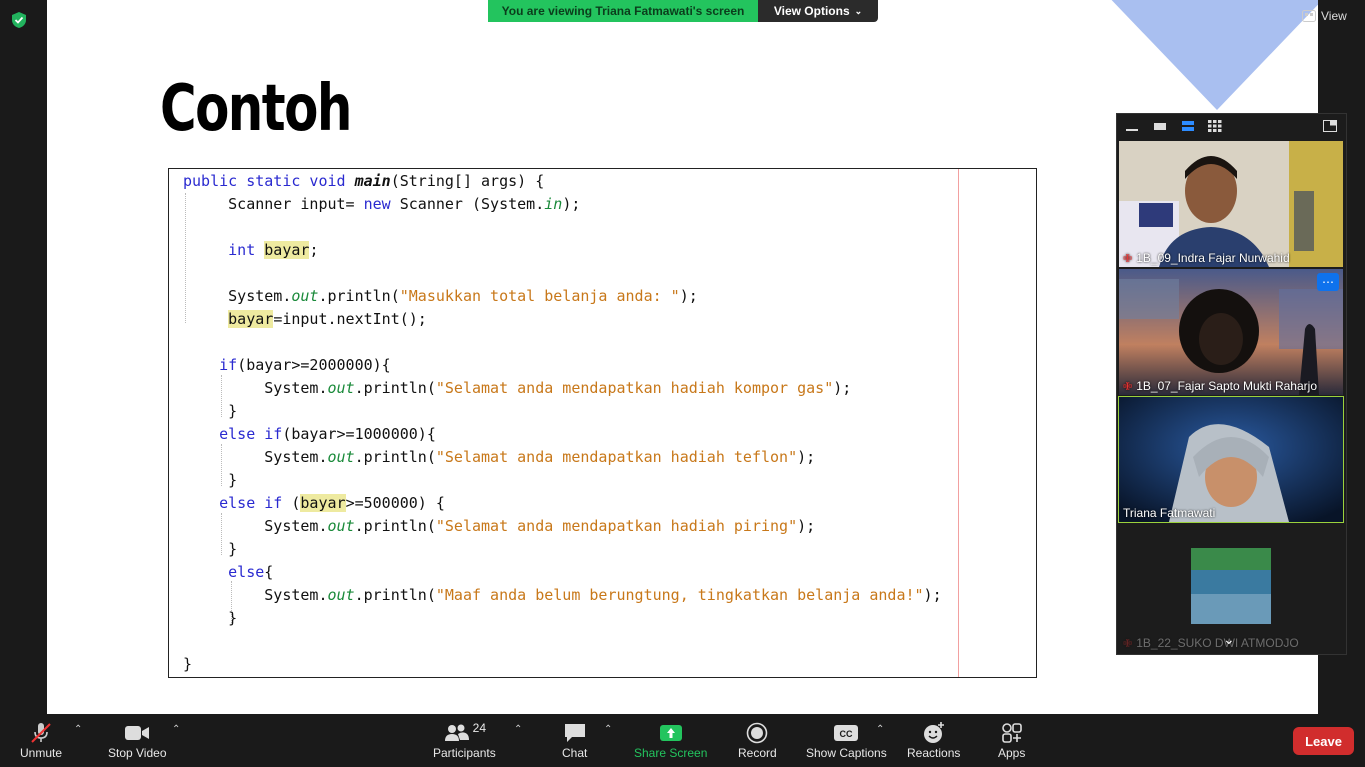 The width and height of the screenshot is (1365, 767). What do you see at coordinates (1328, 282) in the screenshot?
I see `more-options-button: ⋯` at bounding box center [1328, 282].